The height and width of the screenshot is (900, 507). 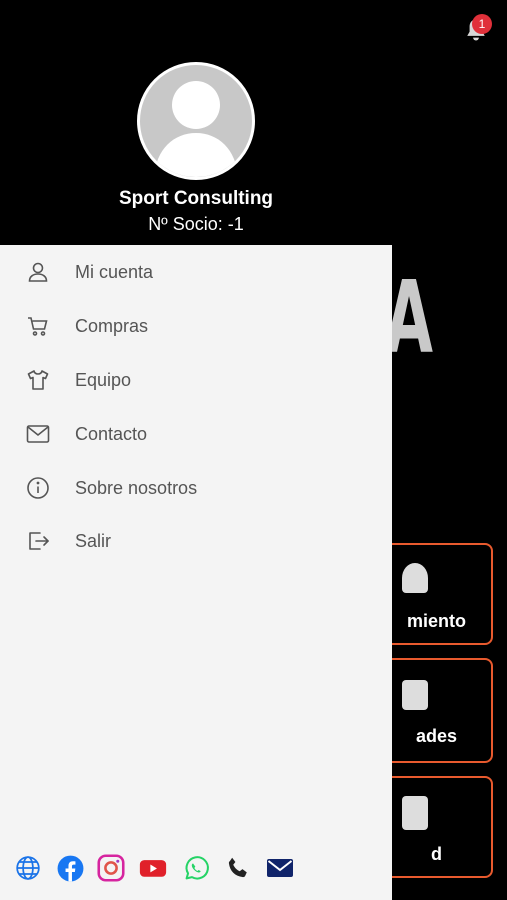 What do you see at coordinates (38, 326) in the screenshot?
I see `cart-icon` at bounding box center [38, 326].